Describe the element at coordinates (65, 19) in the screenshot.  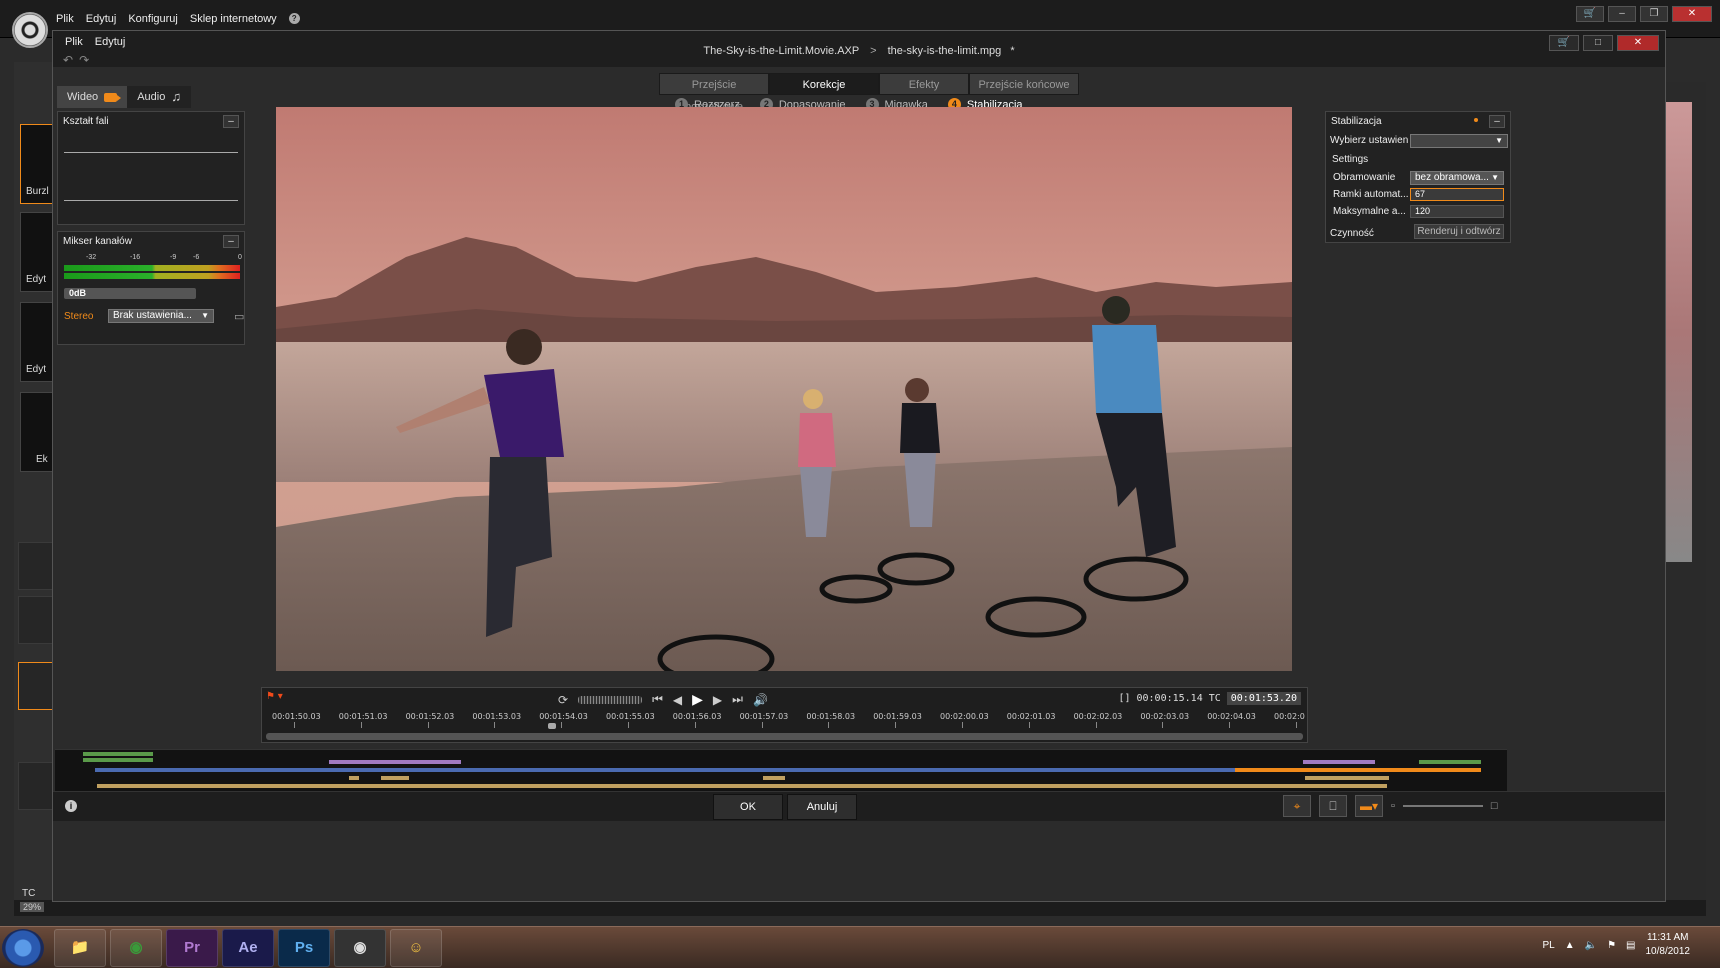
I see `menu-plik: Plik` at that location.